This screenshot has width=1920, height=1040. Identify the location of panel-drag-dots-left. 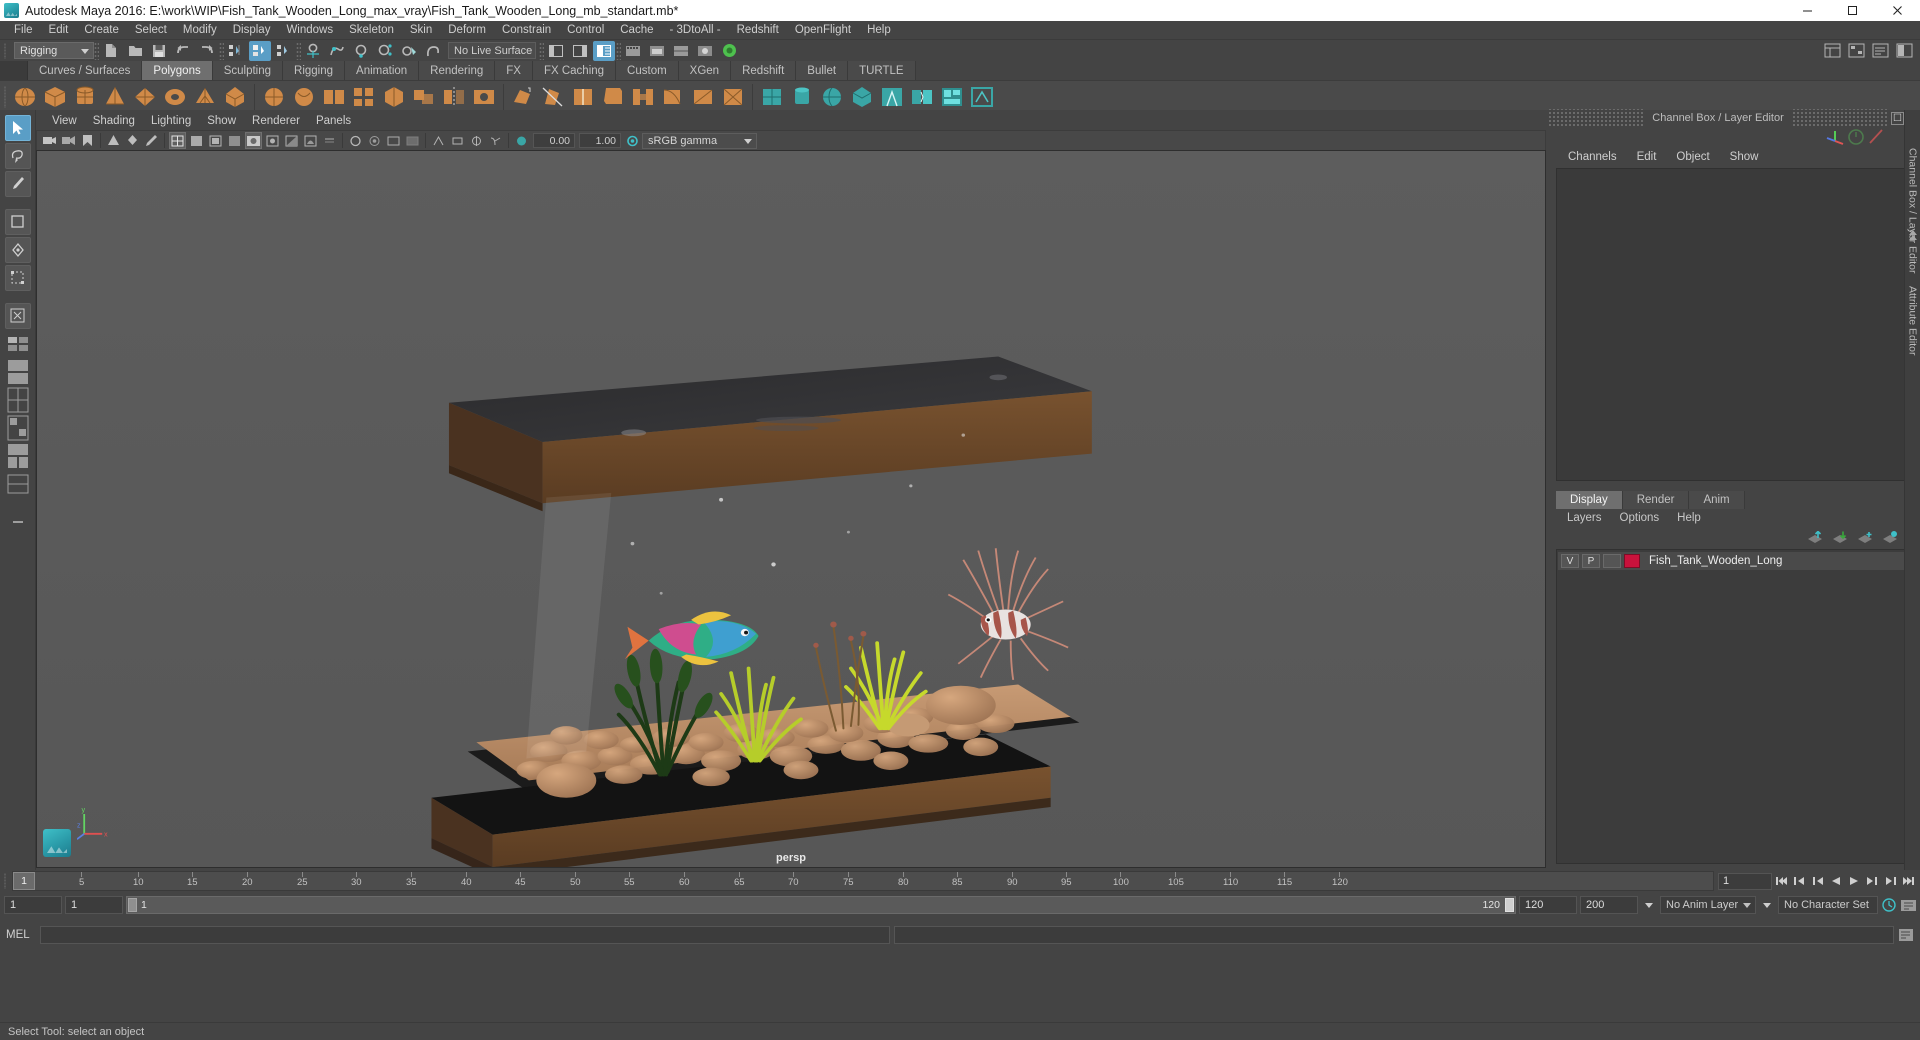
(1596, 118).